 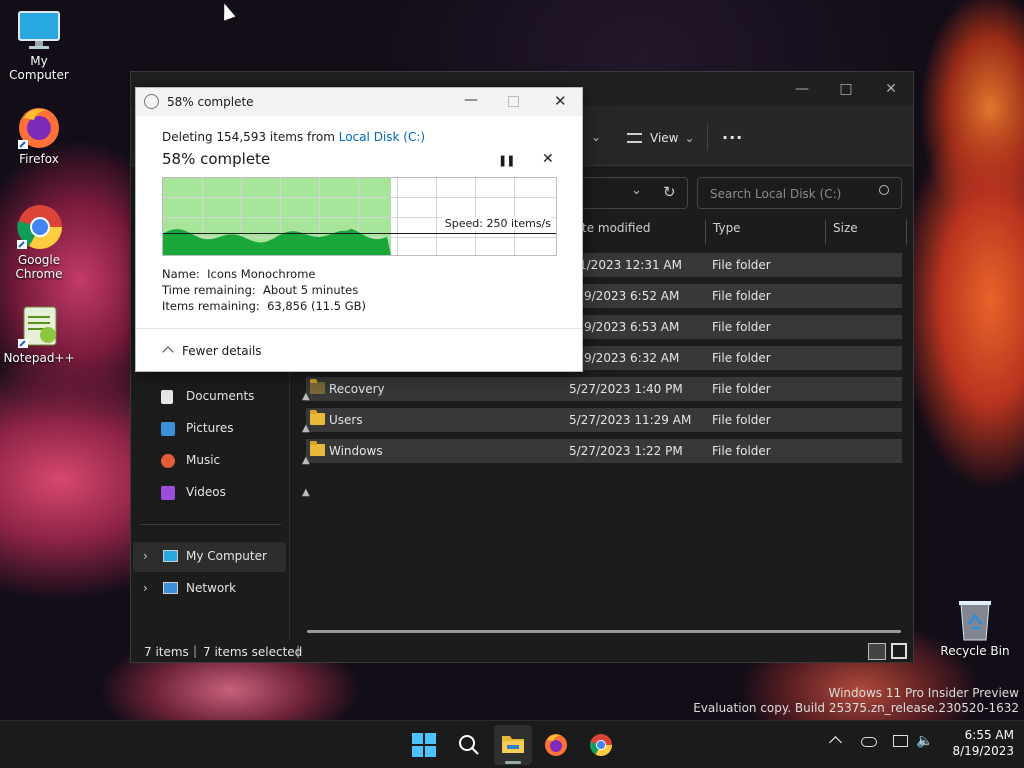 I want to click on maximize-icon: □, so click(x=846, y=89).